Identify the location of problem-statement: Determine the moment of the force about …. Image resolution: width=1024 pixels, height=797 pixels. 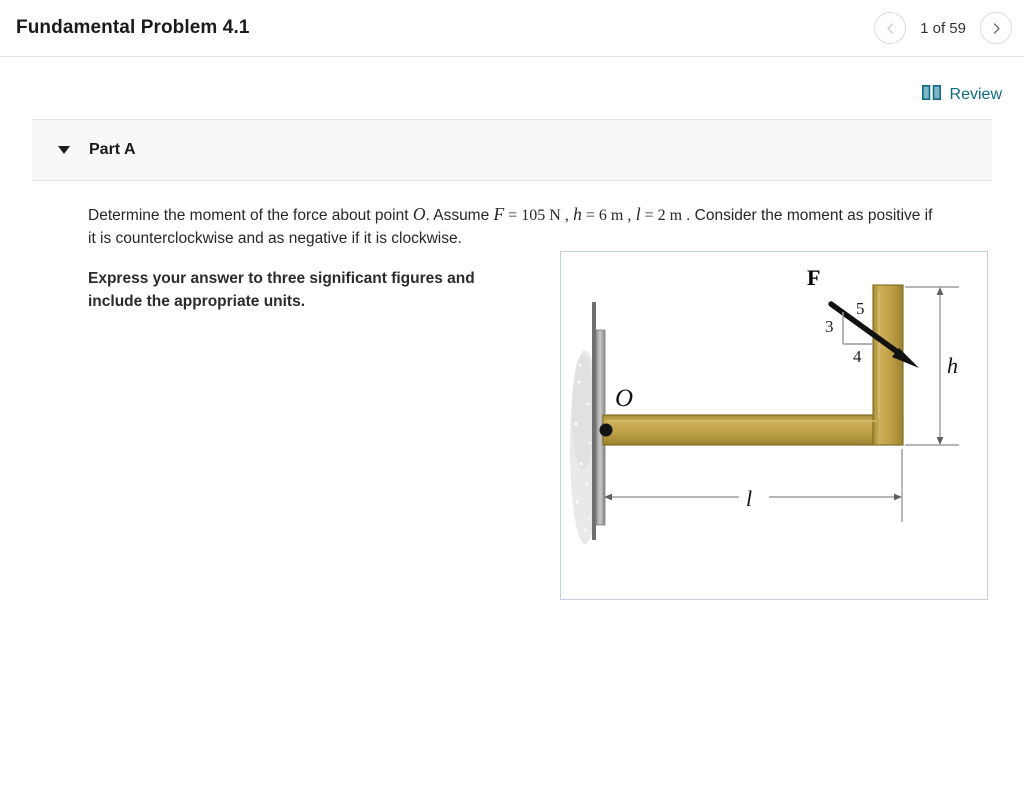
(513, 226).